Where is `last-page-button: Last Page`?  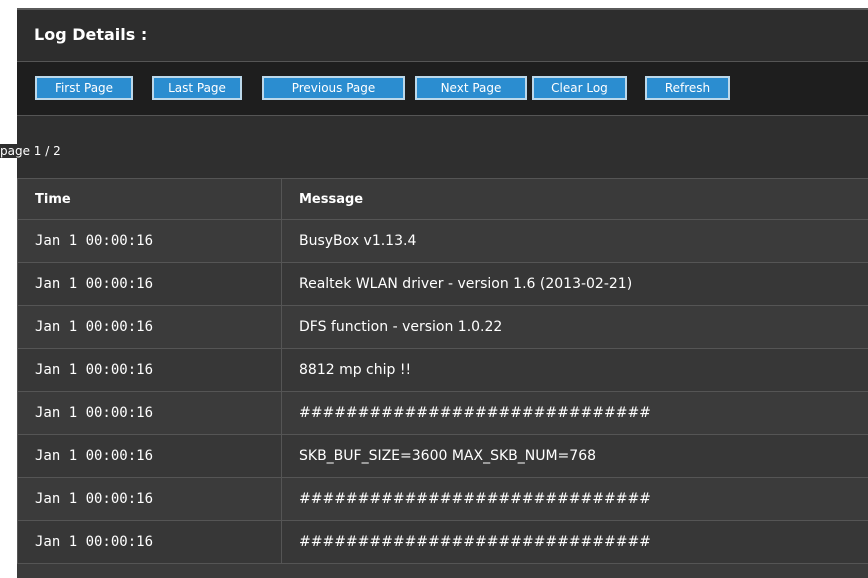 last-page-button: Last Page is located at coordinates (197, 88).